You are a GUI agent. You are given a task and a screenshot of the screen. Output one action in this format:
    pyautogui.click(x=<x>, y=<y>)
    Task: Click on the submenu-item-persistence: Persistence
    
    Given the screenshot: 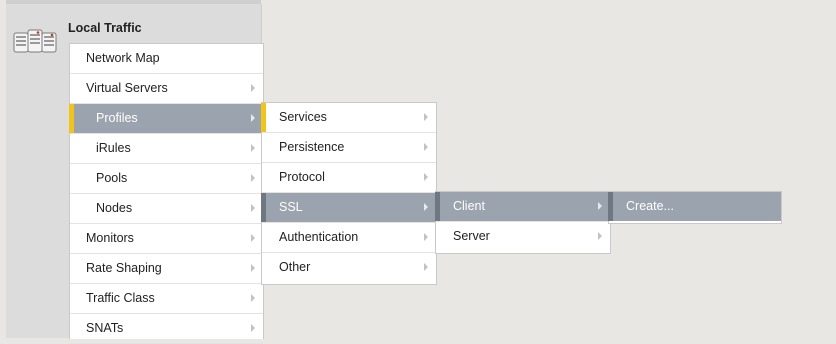 What is the action you would take?
    pyautogui.click(x=349, y=148)
    